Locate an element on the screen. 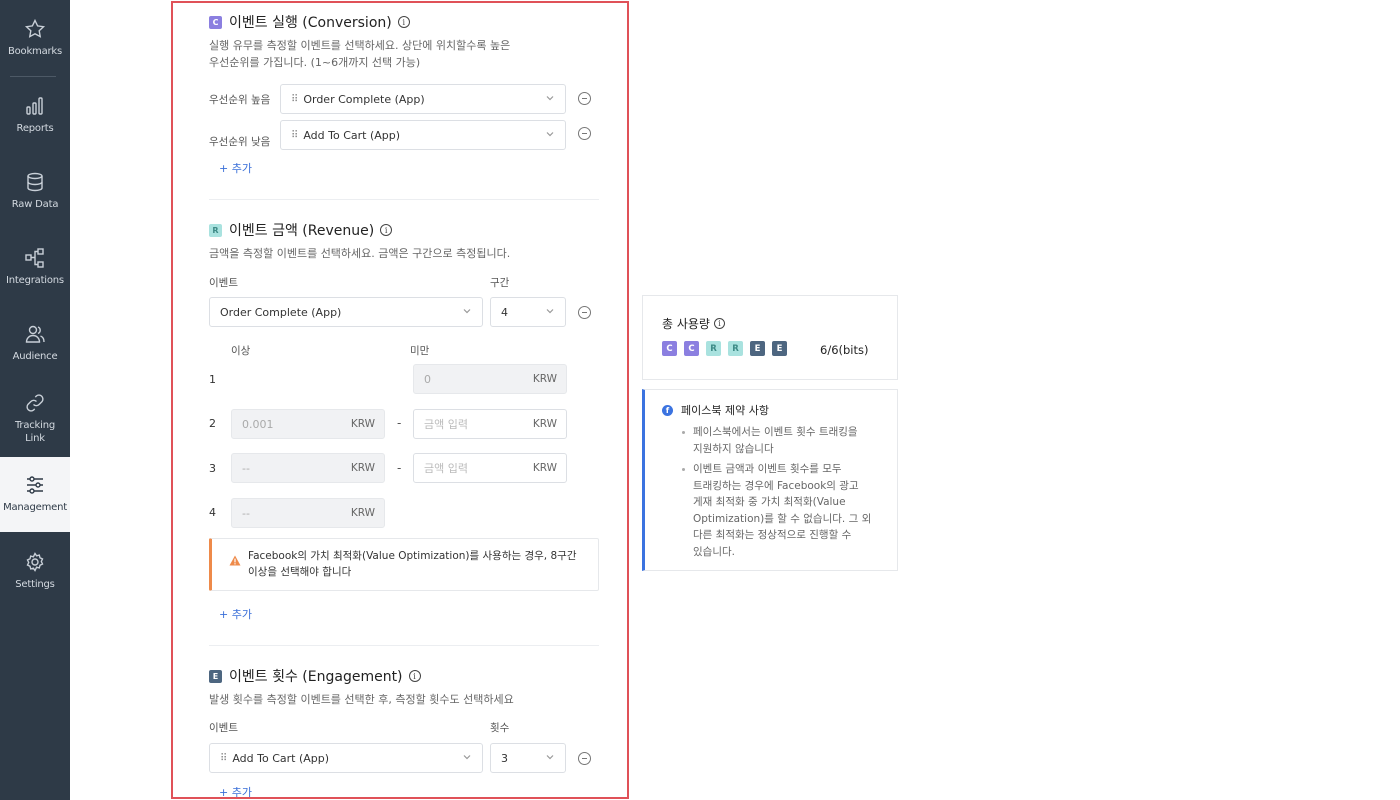 The width and height of the screenshot is (1400, 800). database-icon is located at coordinates (35, 182).